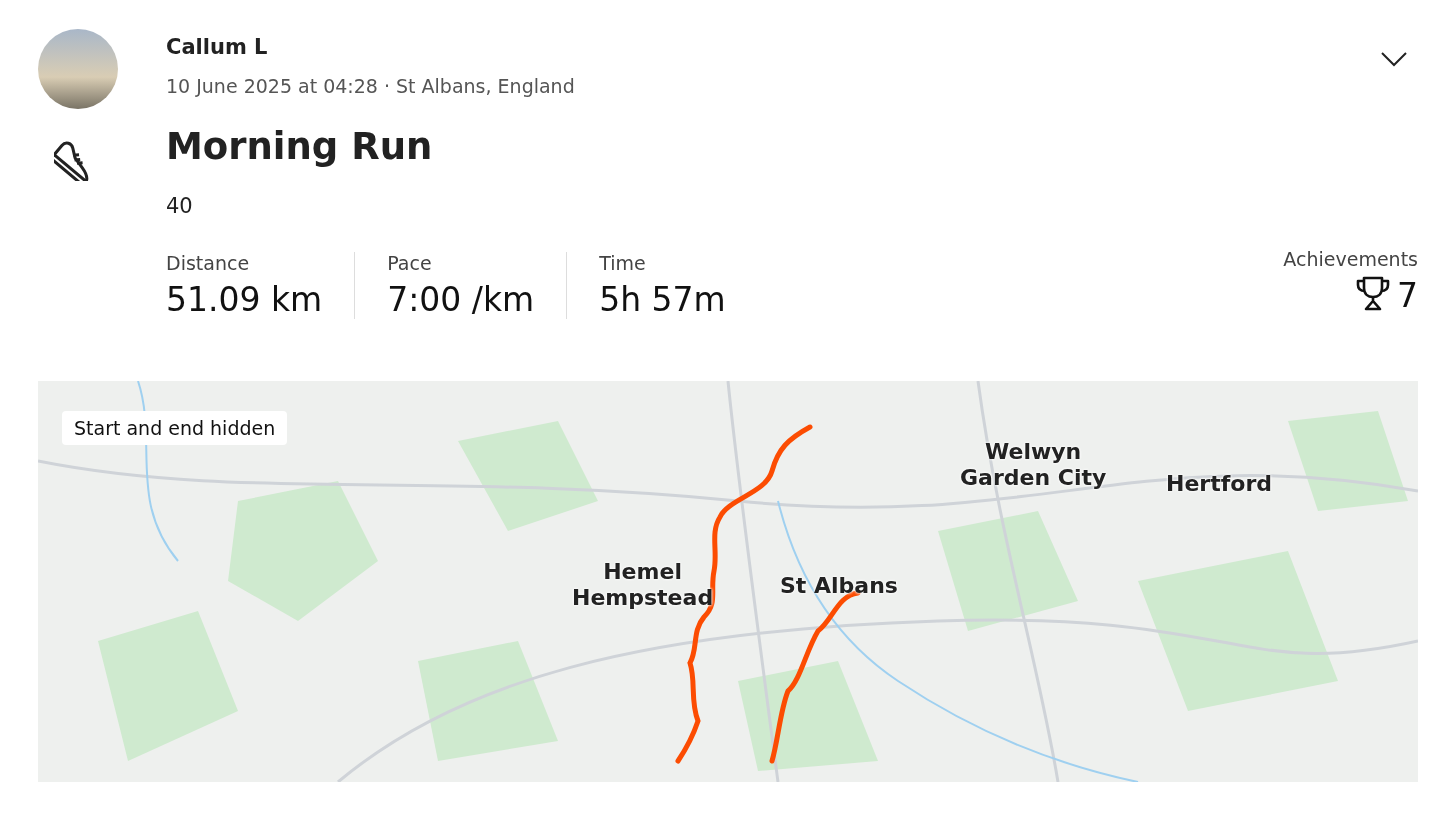  I want to click on start-end-hidden-badge: Start and end hidden, so click(175, 428).